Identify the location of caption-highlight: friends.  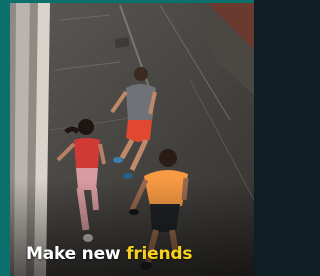
(159, 254).